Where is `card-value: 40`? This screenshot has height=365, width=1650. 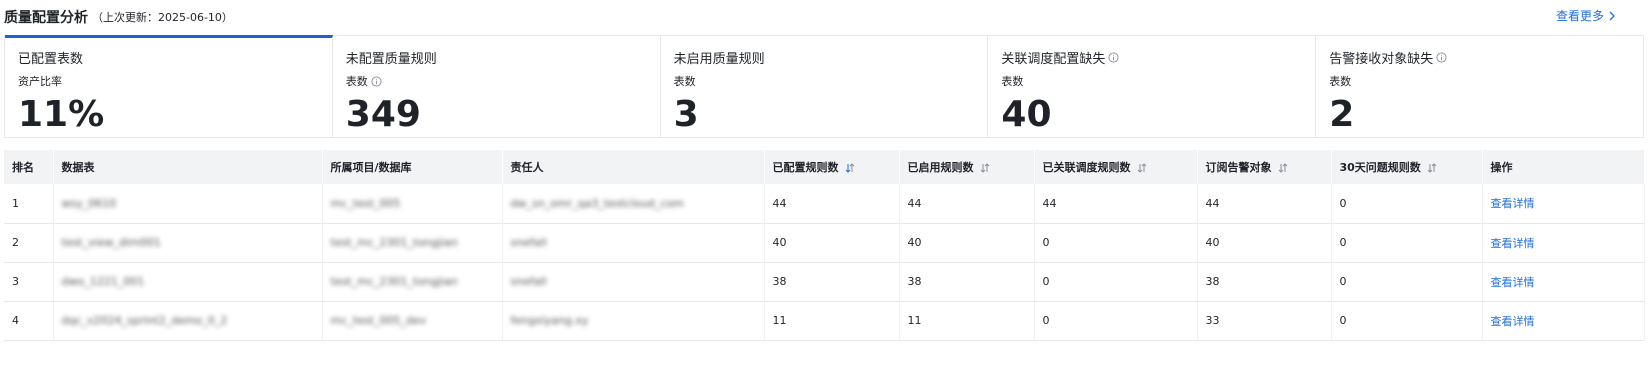 card-value: 40 is located at coordinates (1026, 114).